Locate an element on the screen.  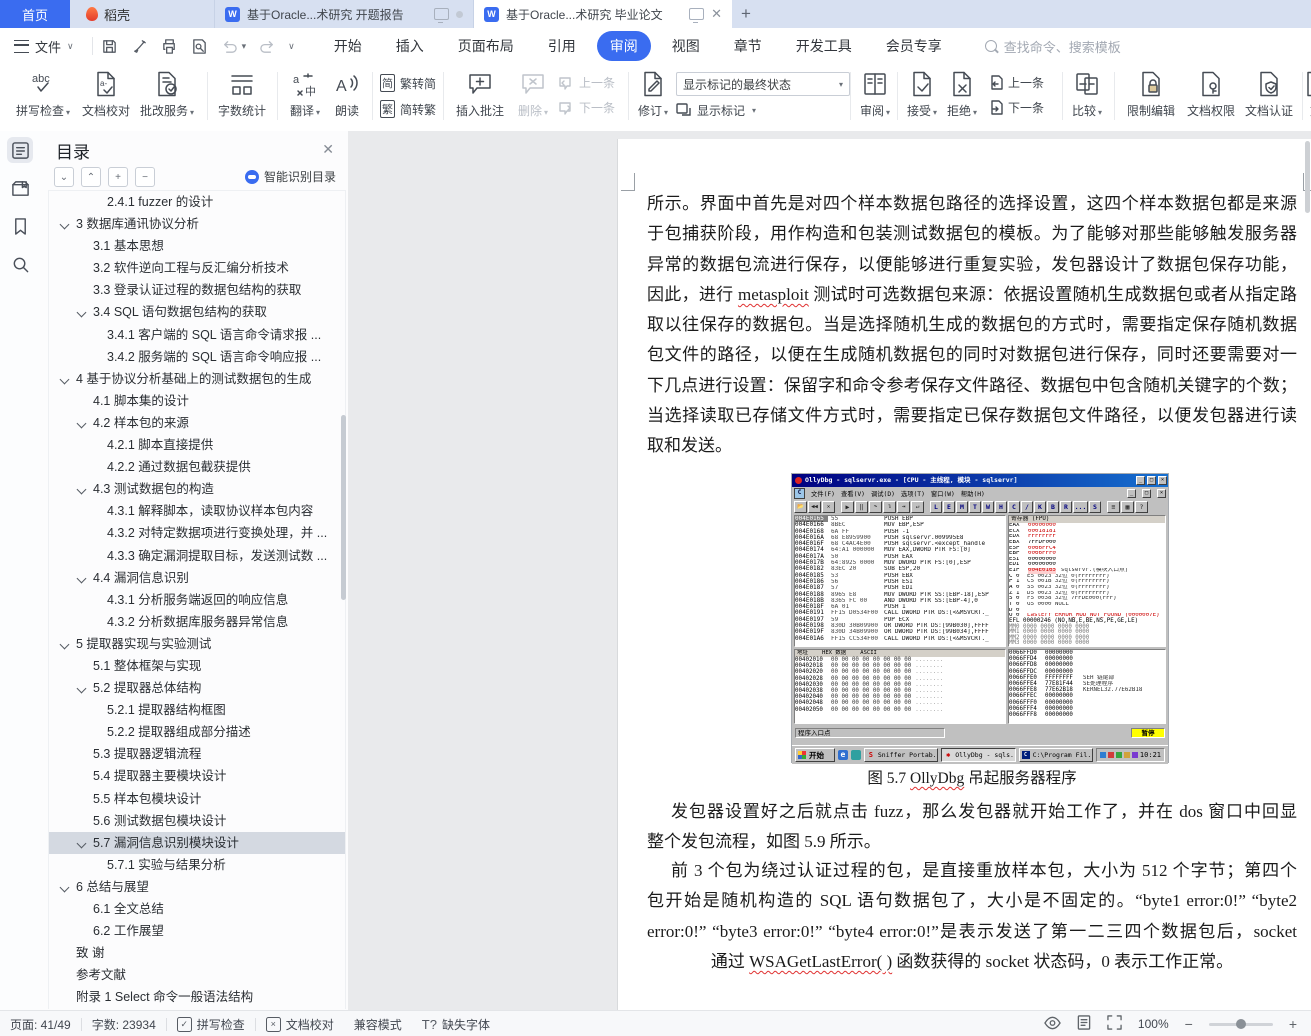
toc-item: 6.1 全文总结 is located at coordinates (197, 909).